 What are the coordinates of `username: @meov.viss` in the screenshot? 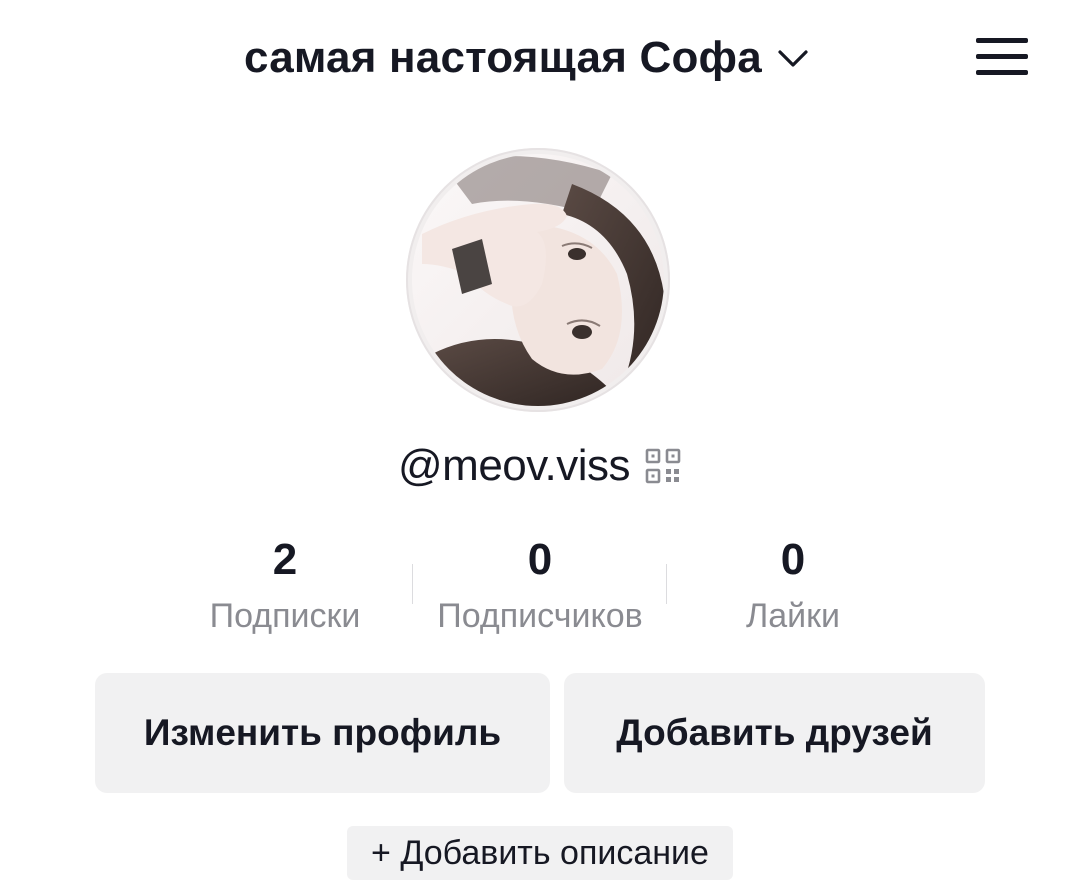 It's located at (514, 465).